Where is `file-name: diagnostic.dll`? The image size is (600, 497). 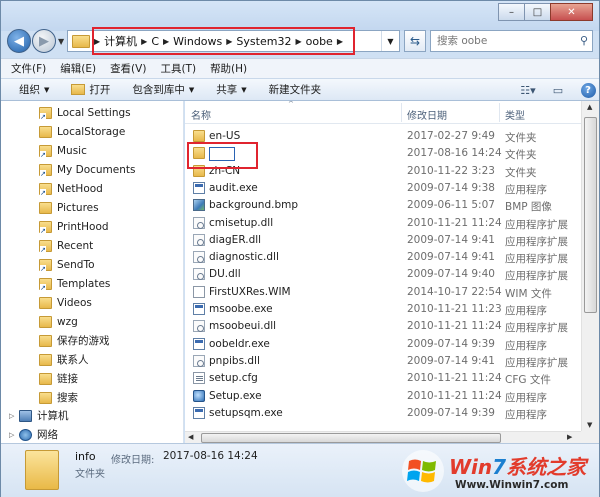
file-name: diagnostic.dll is located at coordinates (244, 257).